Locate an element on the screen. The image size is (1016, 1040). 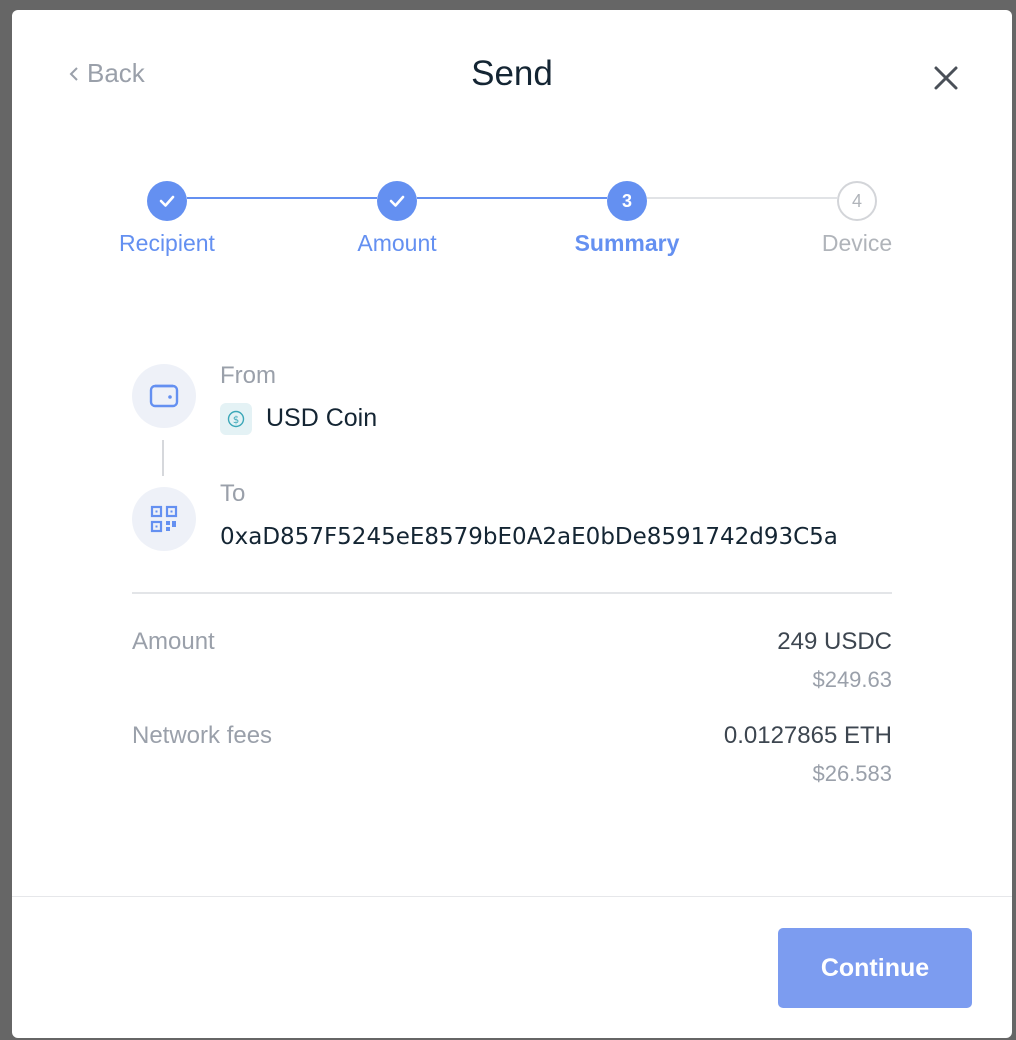
network-fees-fiat-value: $26.583 is located at coordinates (852, 773).